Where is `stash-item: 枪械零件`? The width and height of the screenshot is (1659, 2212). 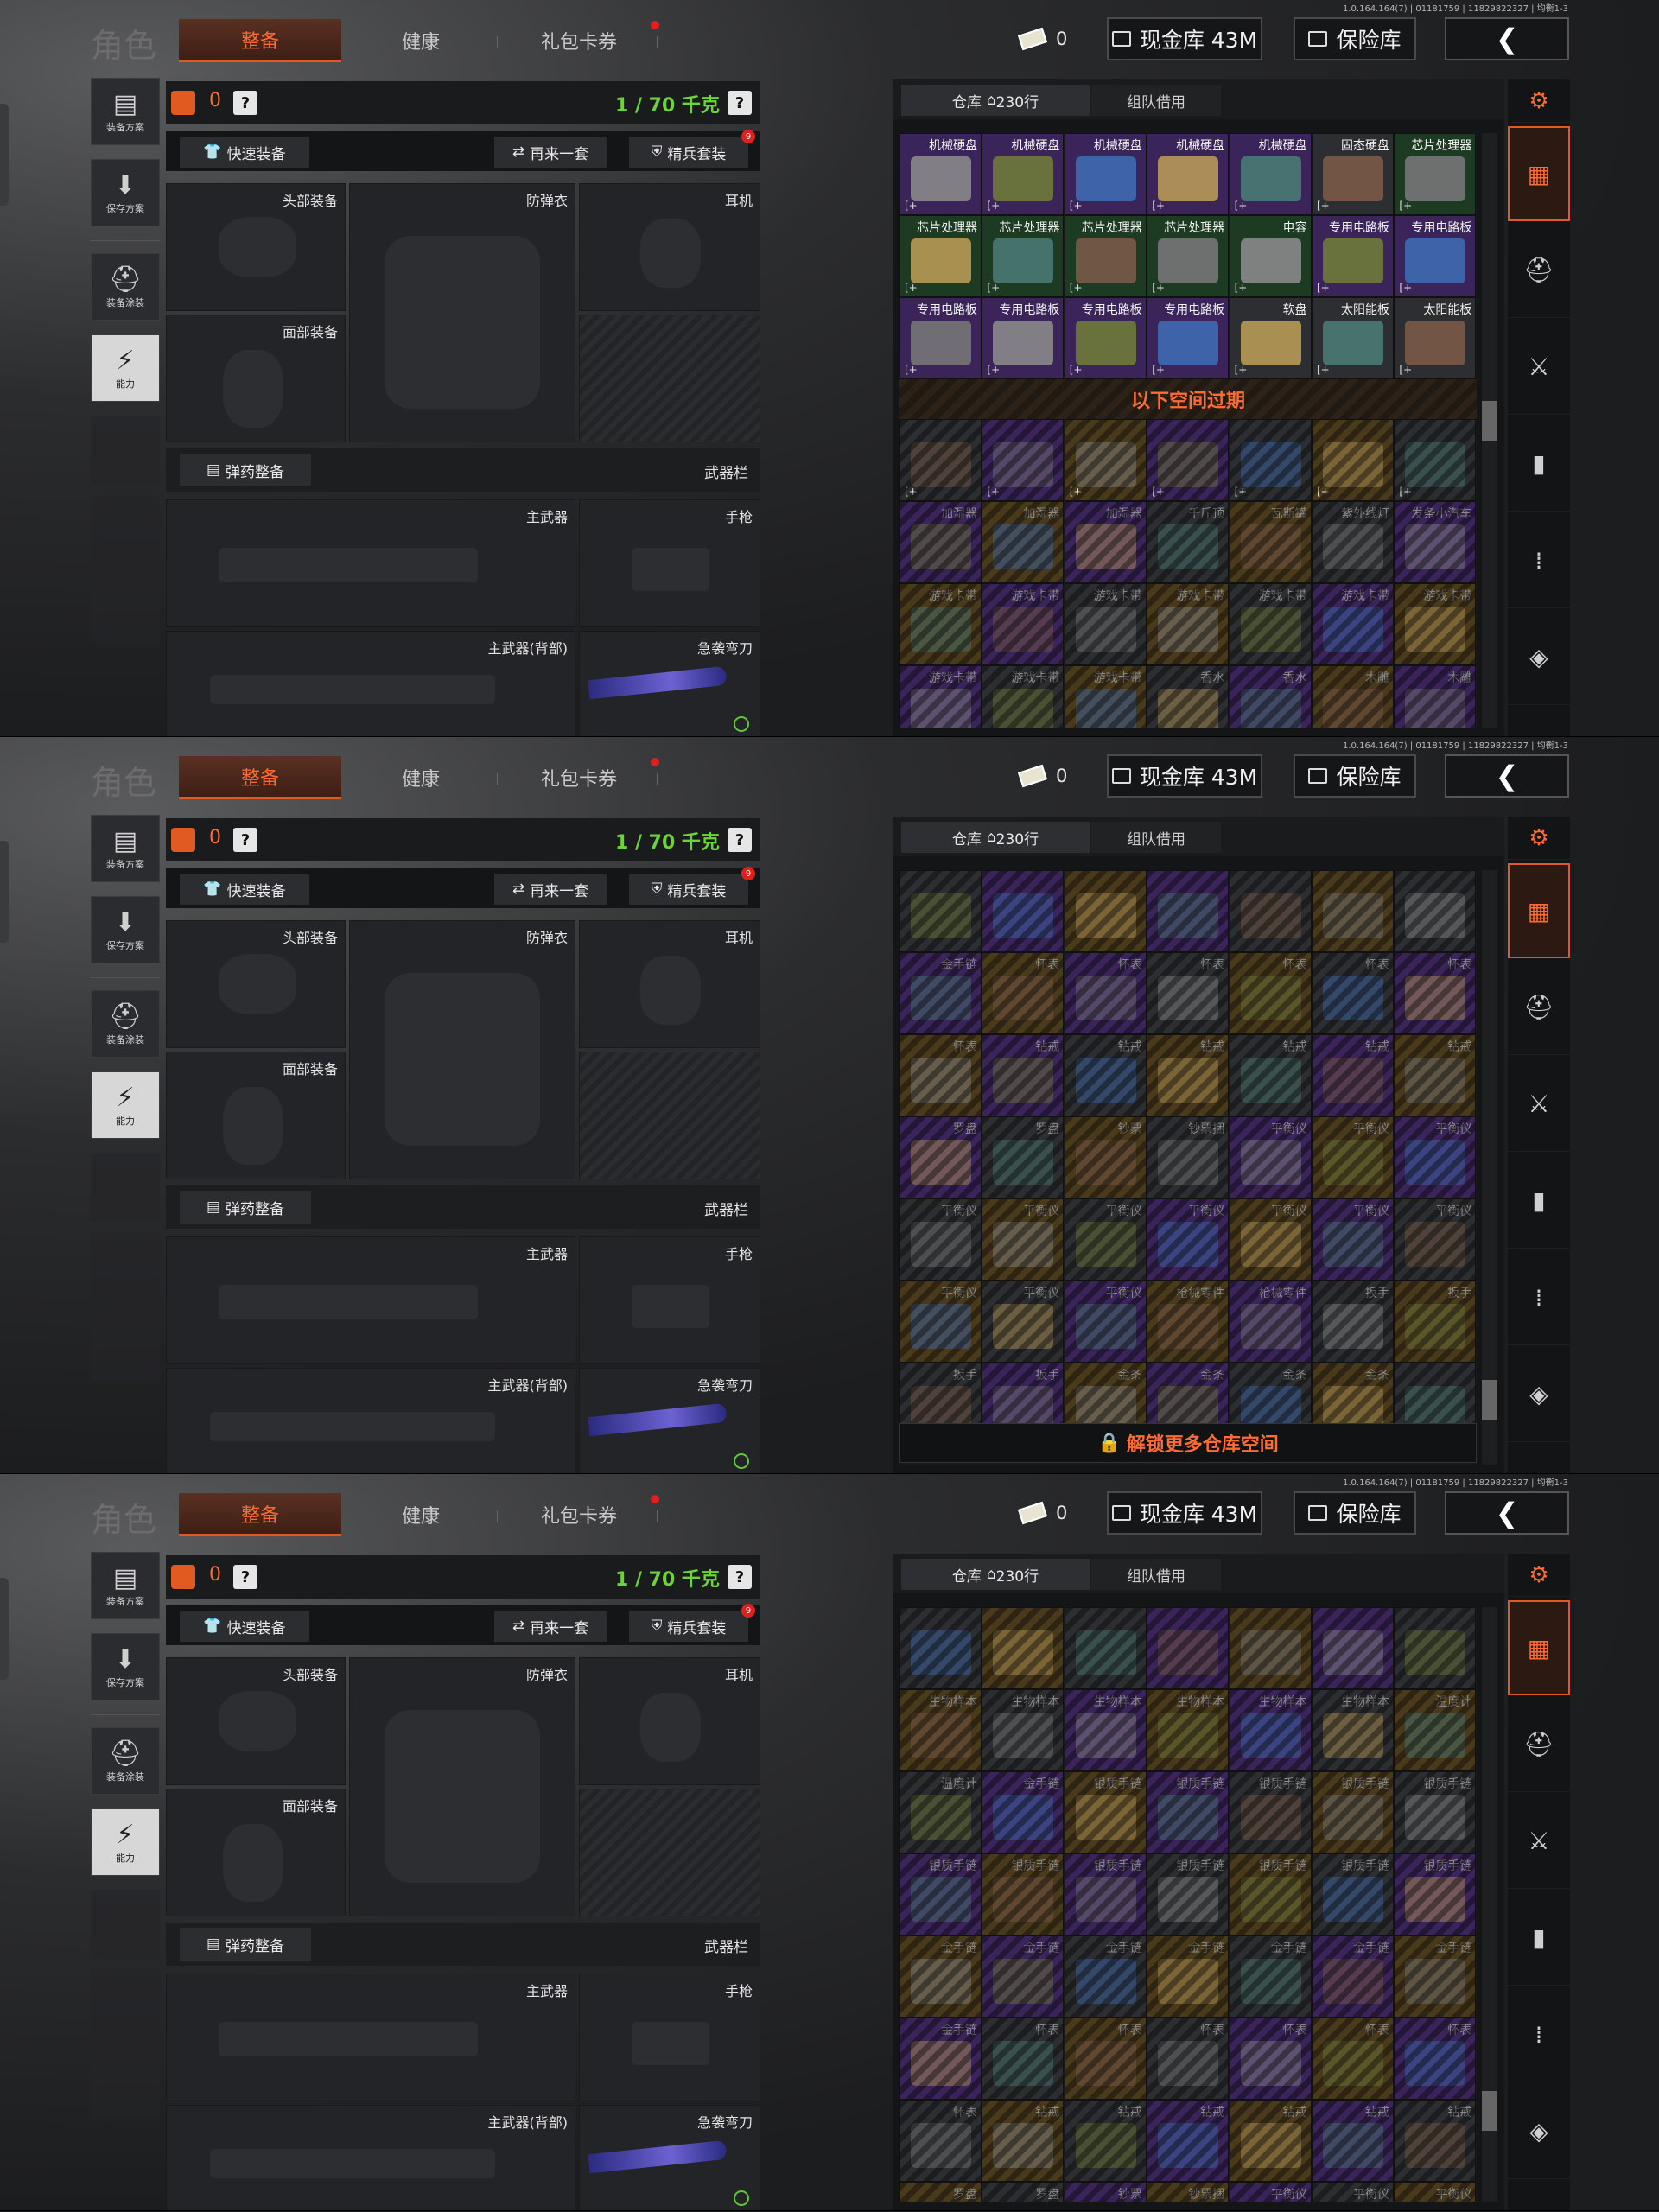
stash-item: 枪械零件 is located at coordinates (1188, 1322).